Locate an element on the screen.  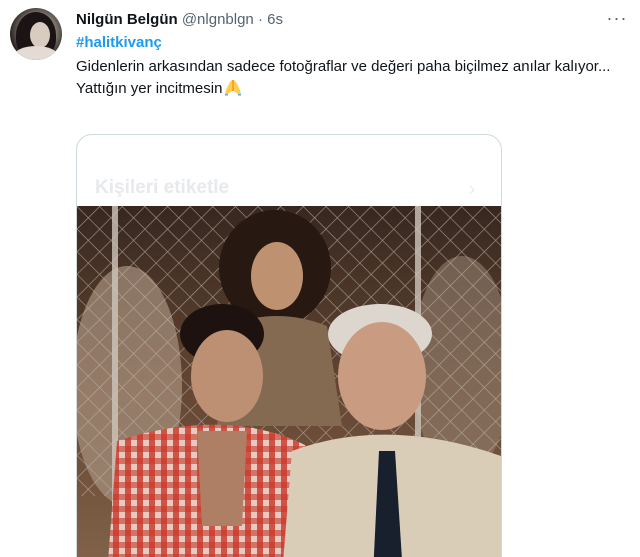
display-name: Nilgün Belgün is located at coordinates (127, 19).